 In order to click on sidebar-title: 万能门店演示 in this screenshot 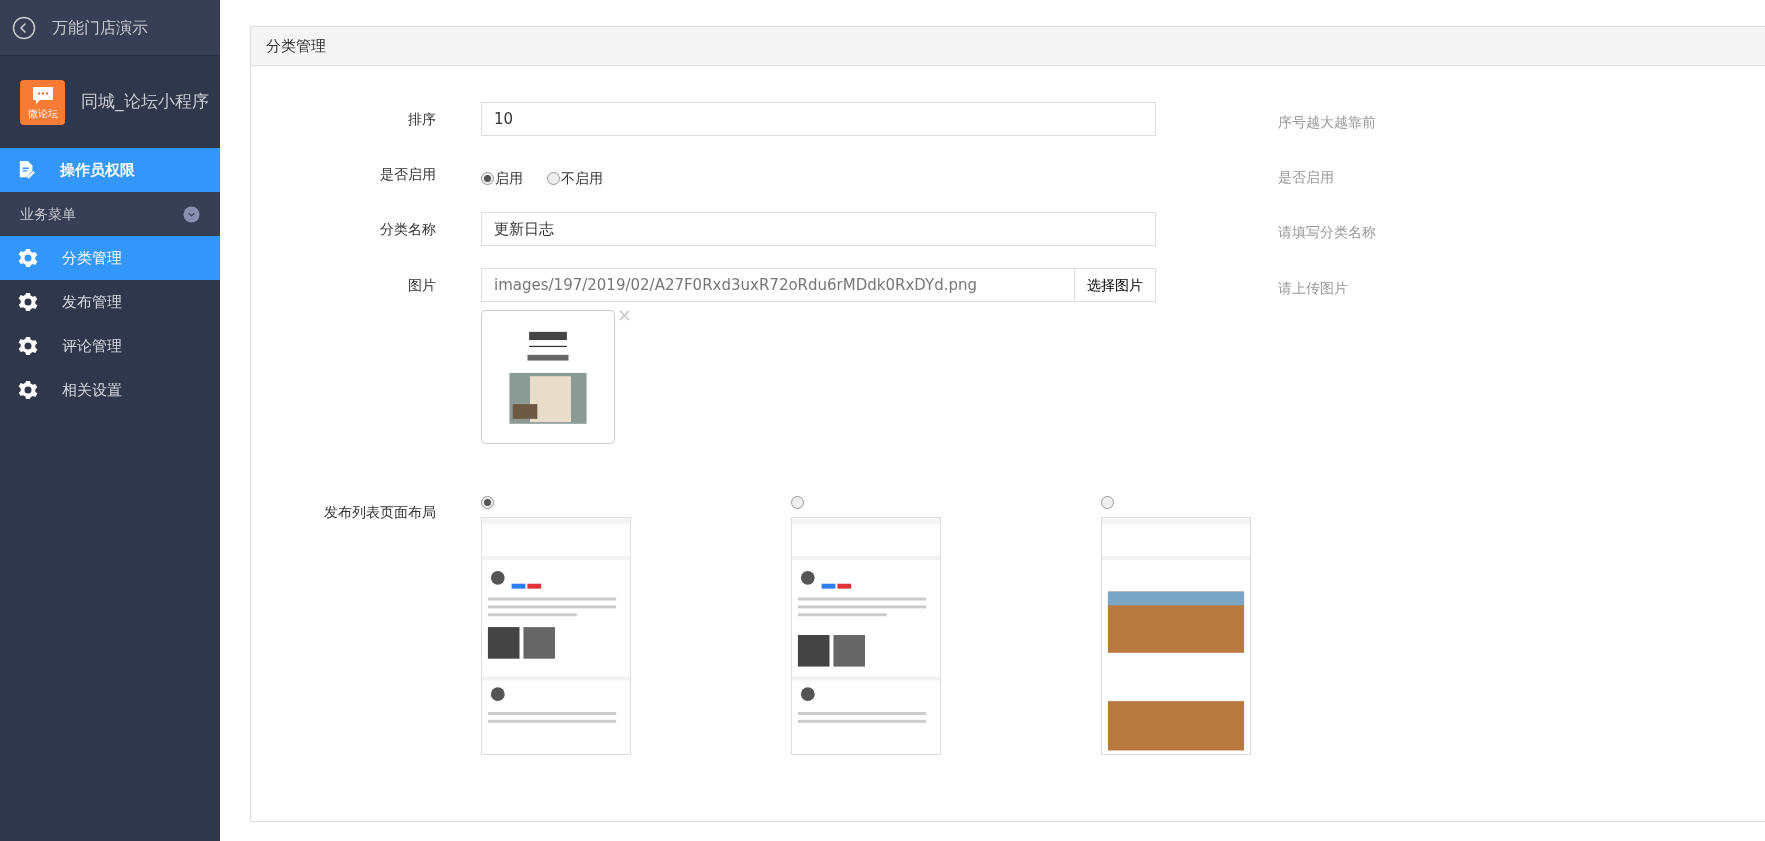, I will do `click(100, 27)`.